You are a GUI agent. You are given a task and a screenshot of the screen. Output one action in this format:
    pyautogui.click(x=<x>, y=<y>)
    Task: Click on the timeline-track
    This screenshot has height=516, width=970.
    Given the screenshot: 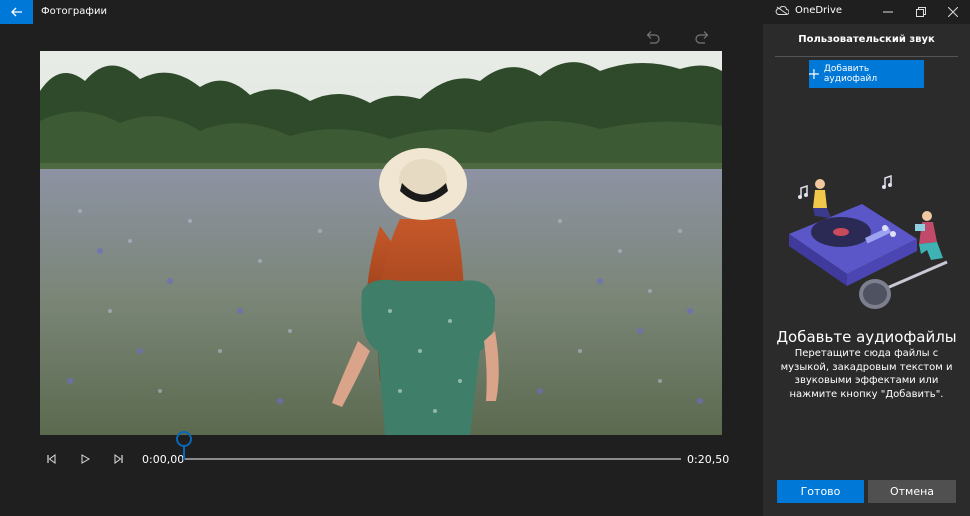 What is the action you would take?
    pyautogui.click(x=432, y=459)
    